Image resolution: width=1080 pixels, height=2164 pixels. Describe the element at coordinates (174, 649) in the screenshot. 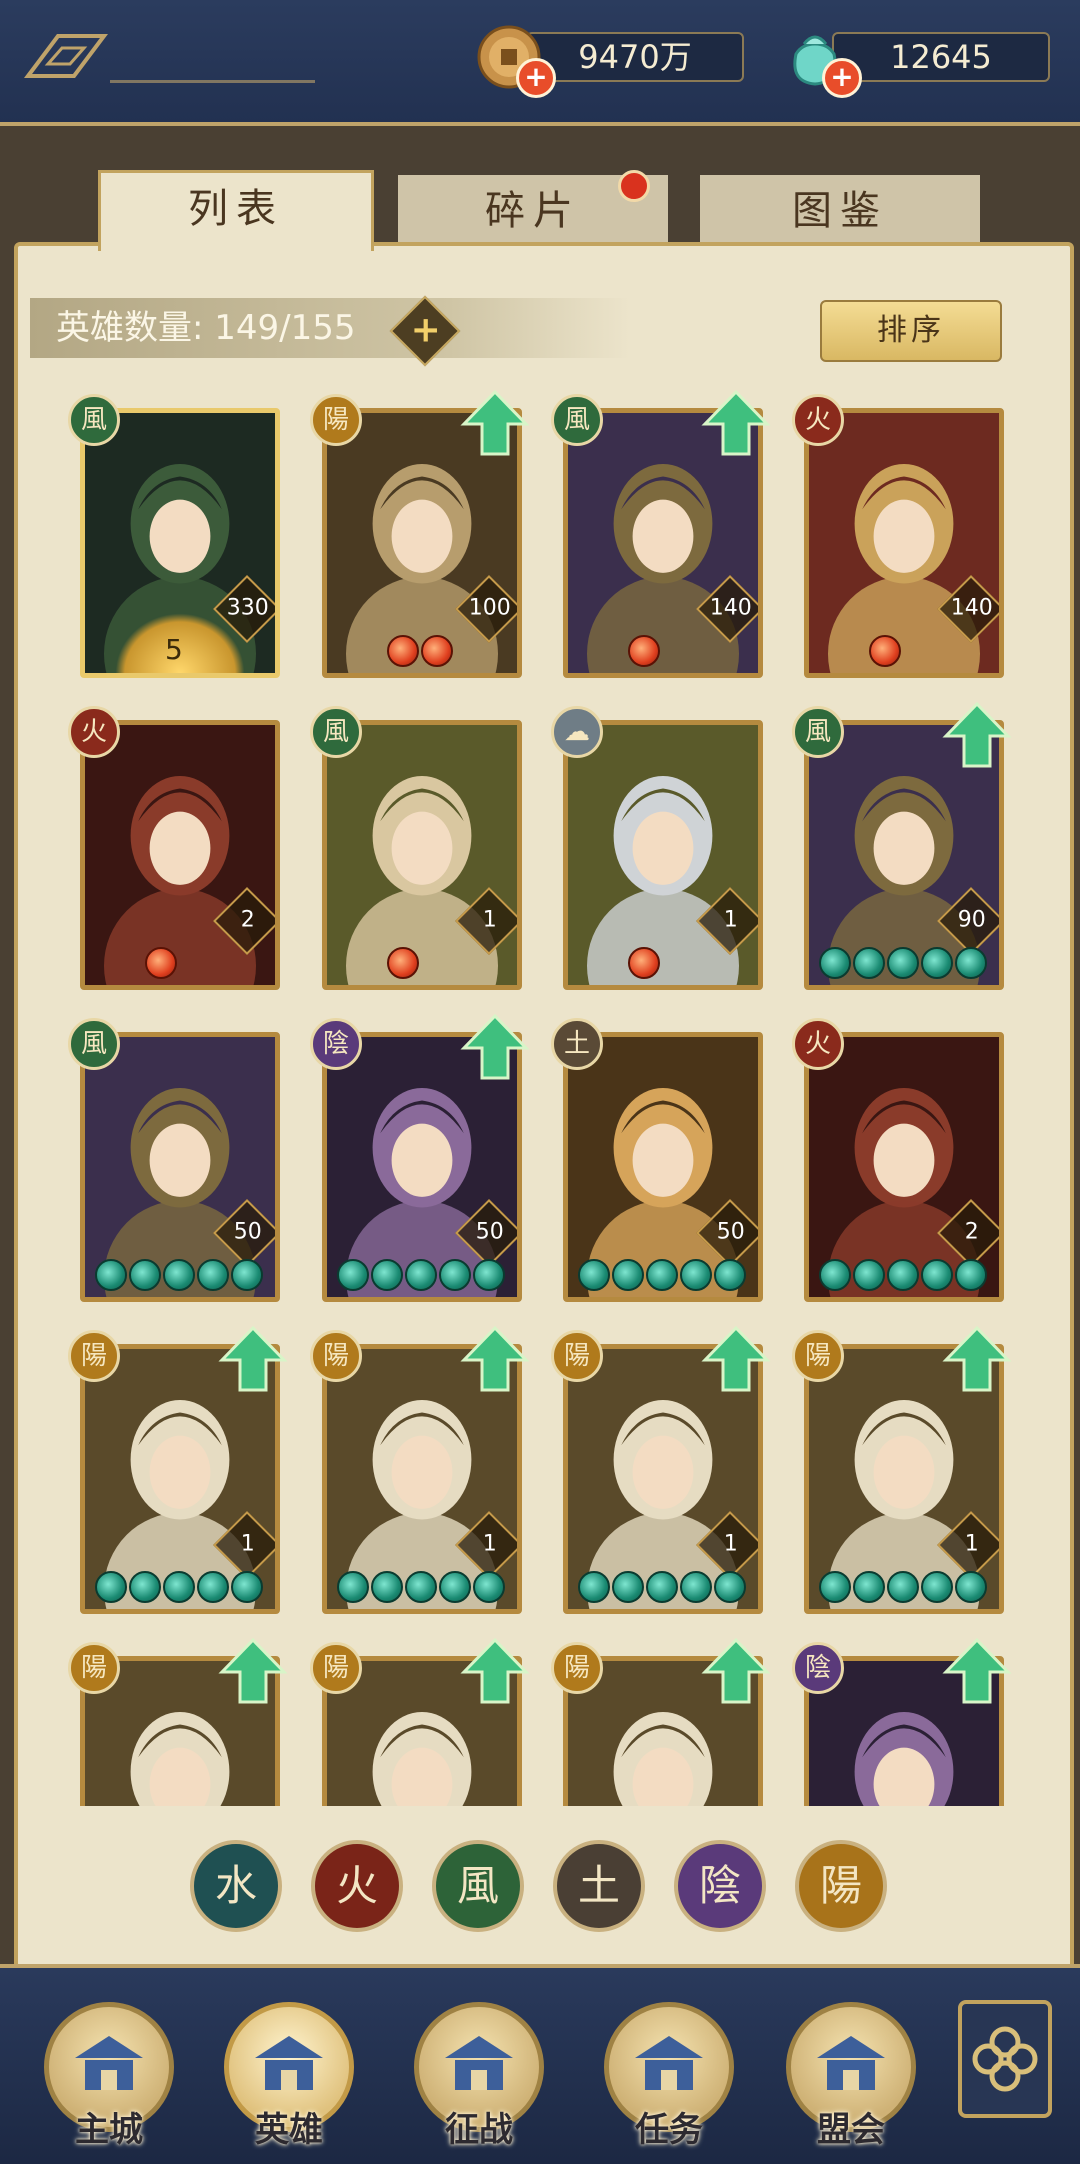

I see `awaken-level: 5` at that location.